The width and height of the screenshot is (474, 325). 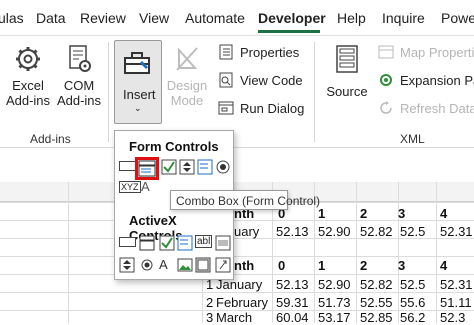 What do you see at coordinates (138, 108) in the screenshot?
I see `chevron-down-icon: ⌄` at bounding box center [138, 108].